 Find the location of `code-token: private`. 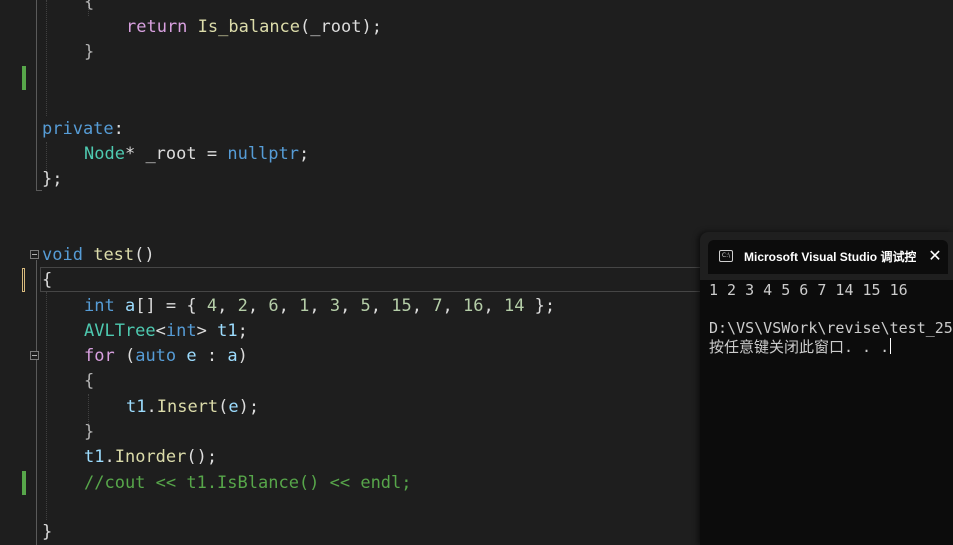

code-token: private is located at coordinates (78, 129).